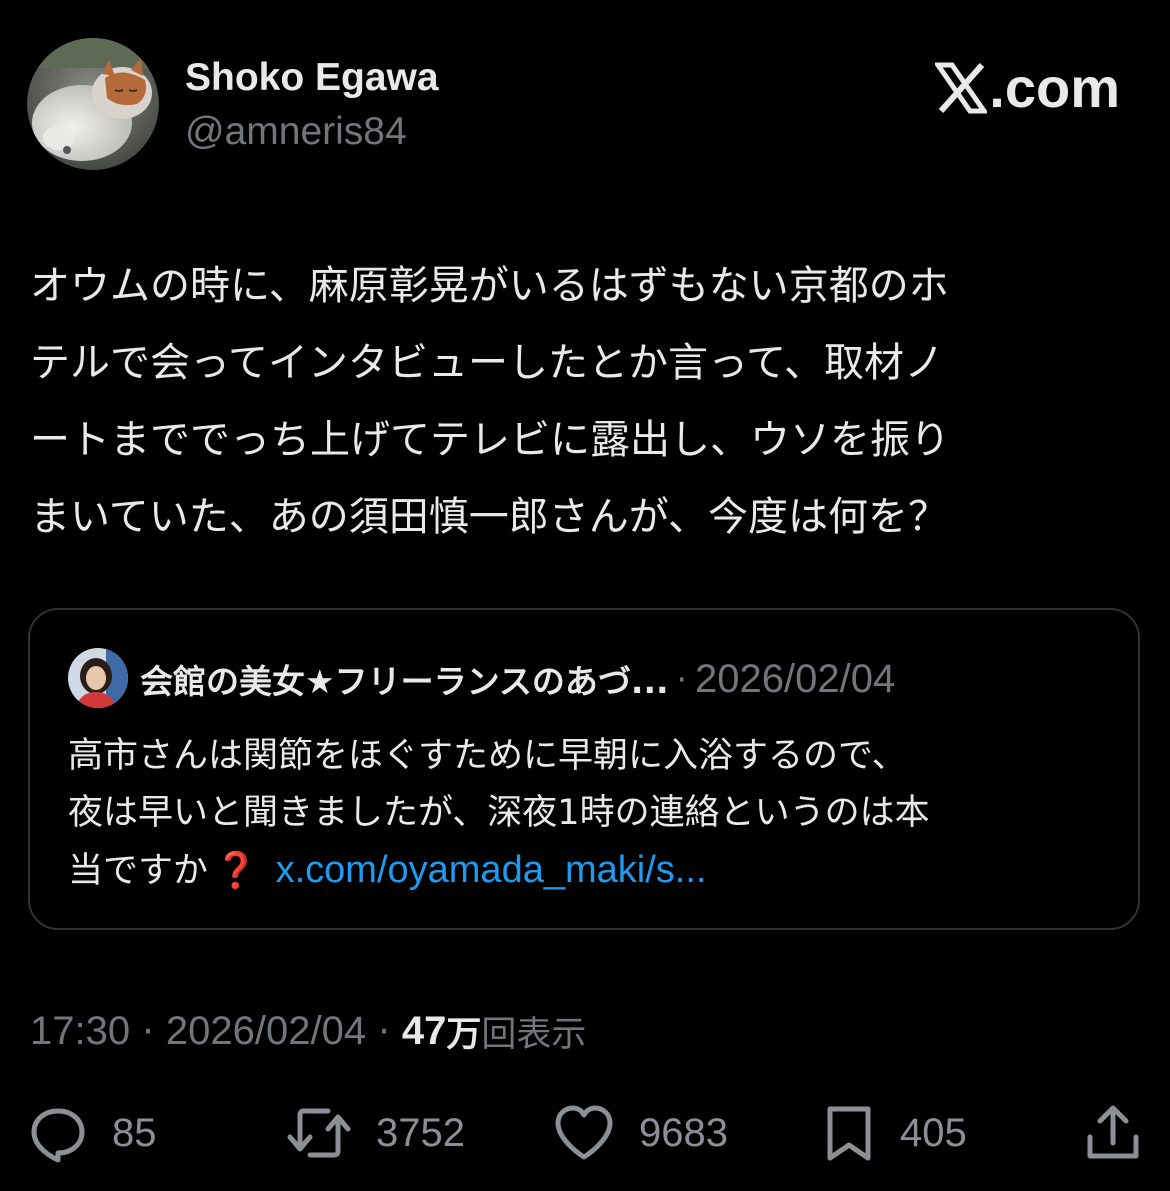 The height and width of the screenshot is (1191, 1170). I want to click on quoted-tweet-header: 会館の美女★フリーランスのあづ... · 2026/02/04, so click(517, 679).